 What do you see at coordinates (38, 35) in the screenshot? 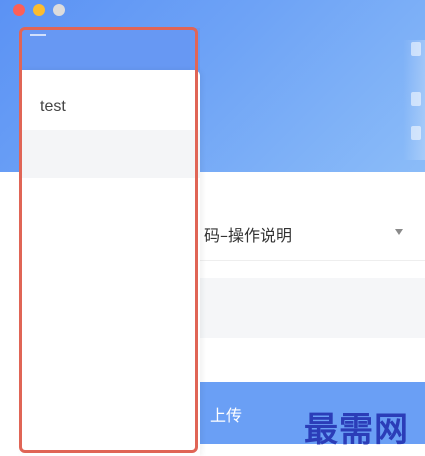
I see `drawer-handle-icon` at bounding box center [38, 35].